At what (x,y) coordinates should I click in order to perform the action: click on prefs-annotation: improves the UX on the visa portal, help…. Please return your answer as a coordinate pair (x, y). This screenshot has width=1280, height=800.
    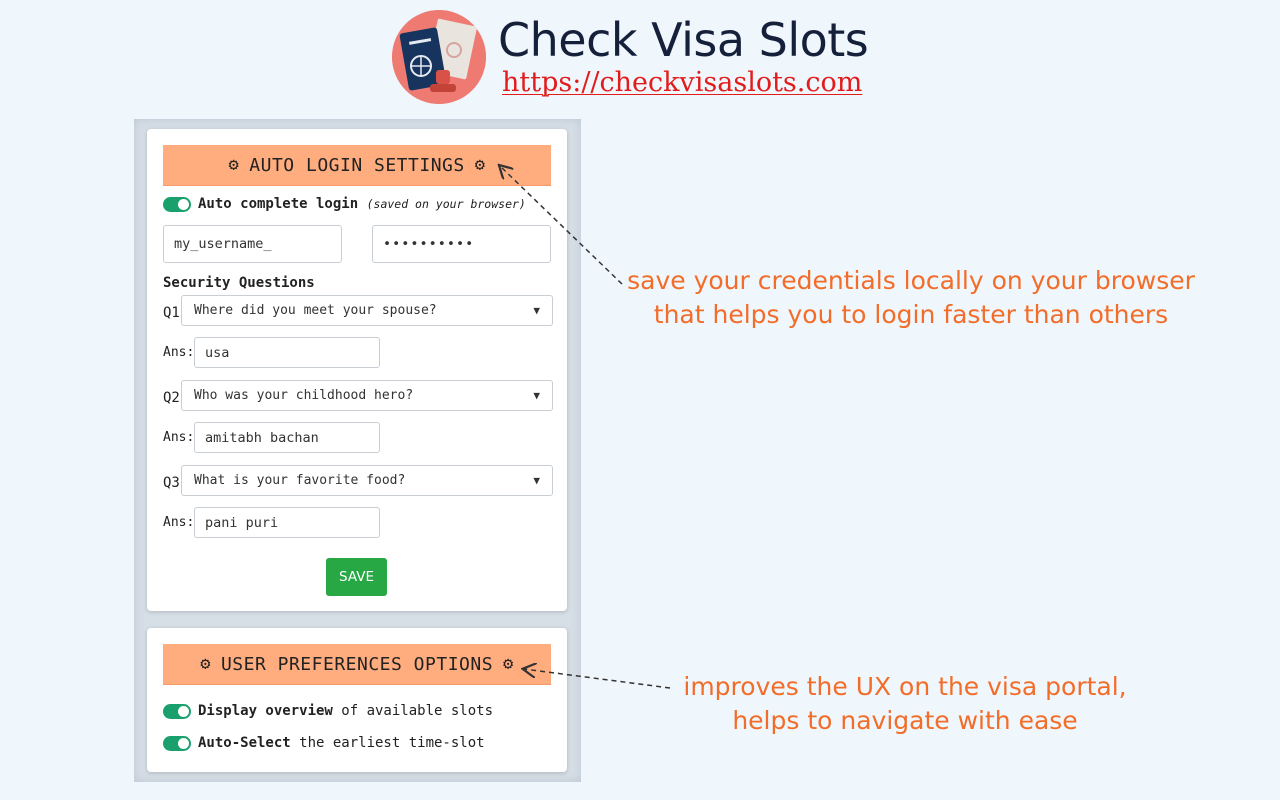
    Looking at the image, I should click on (905, 704).